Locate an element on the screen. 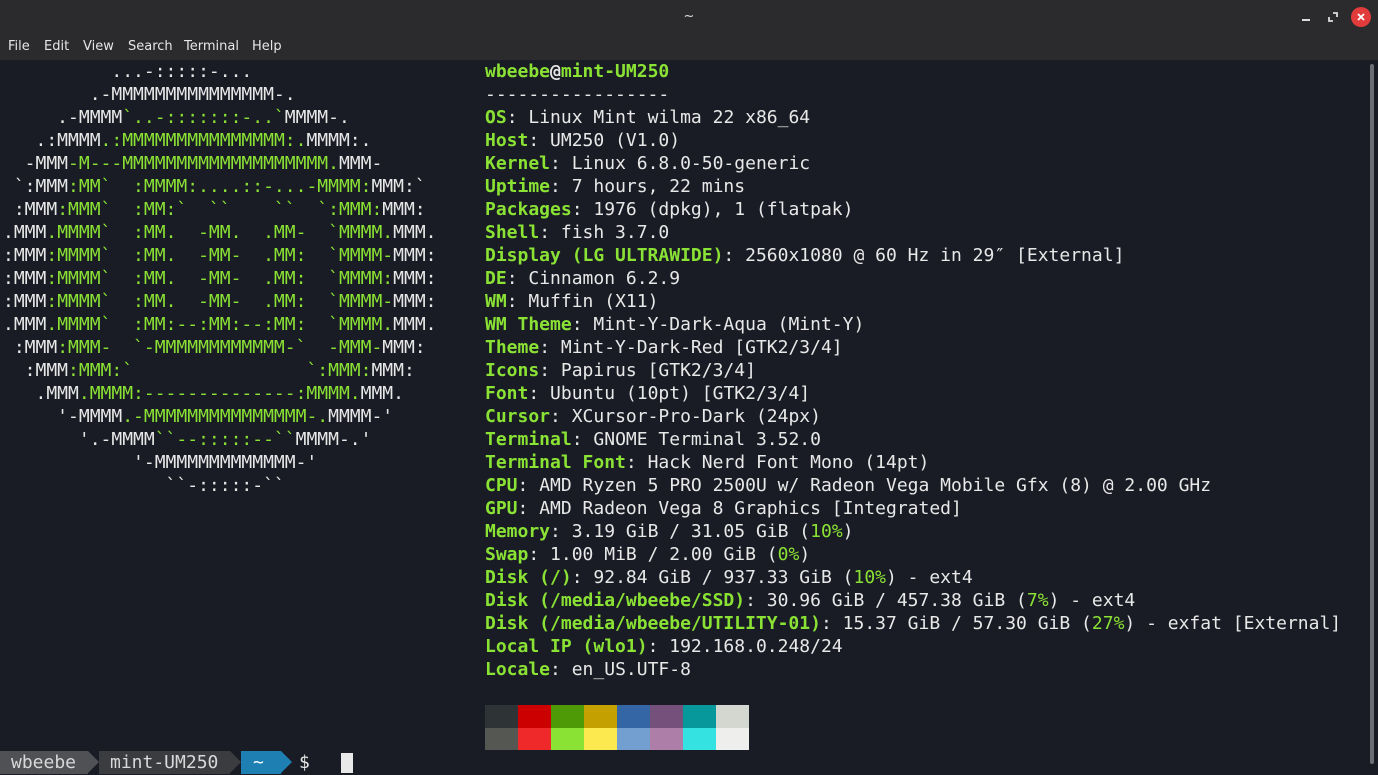 This screenshot has height=775, width=1378. window-titlebar: ~ is located at coordinates (689, 17).